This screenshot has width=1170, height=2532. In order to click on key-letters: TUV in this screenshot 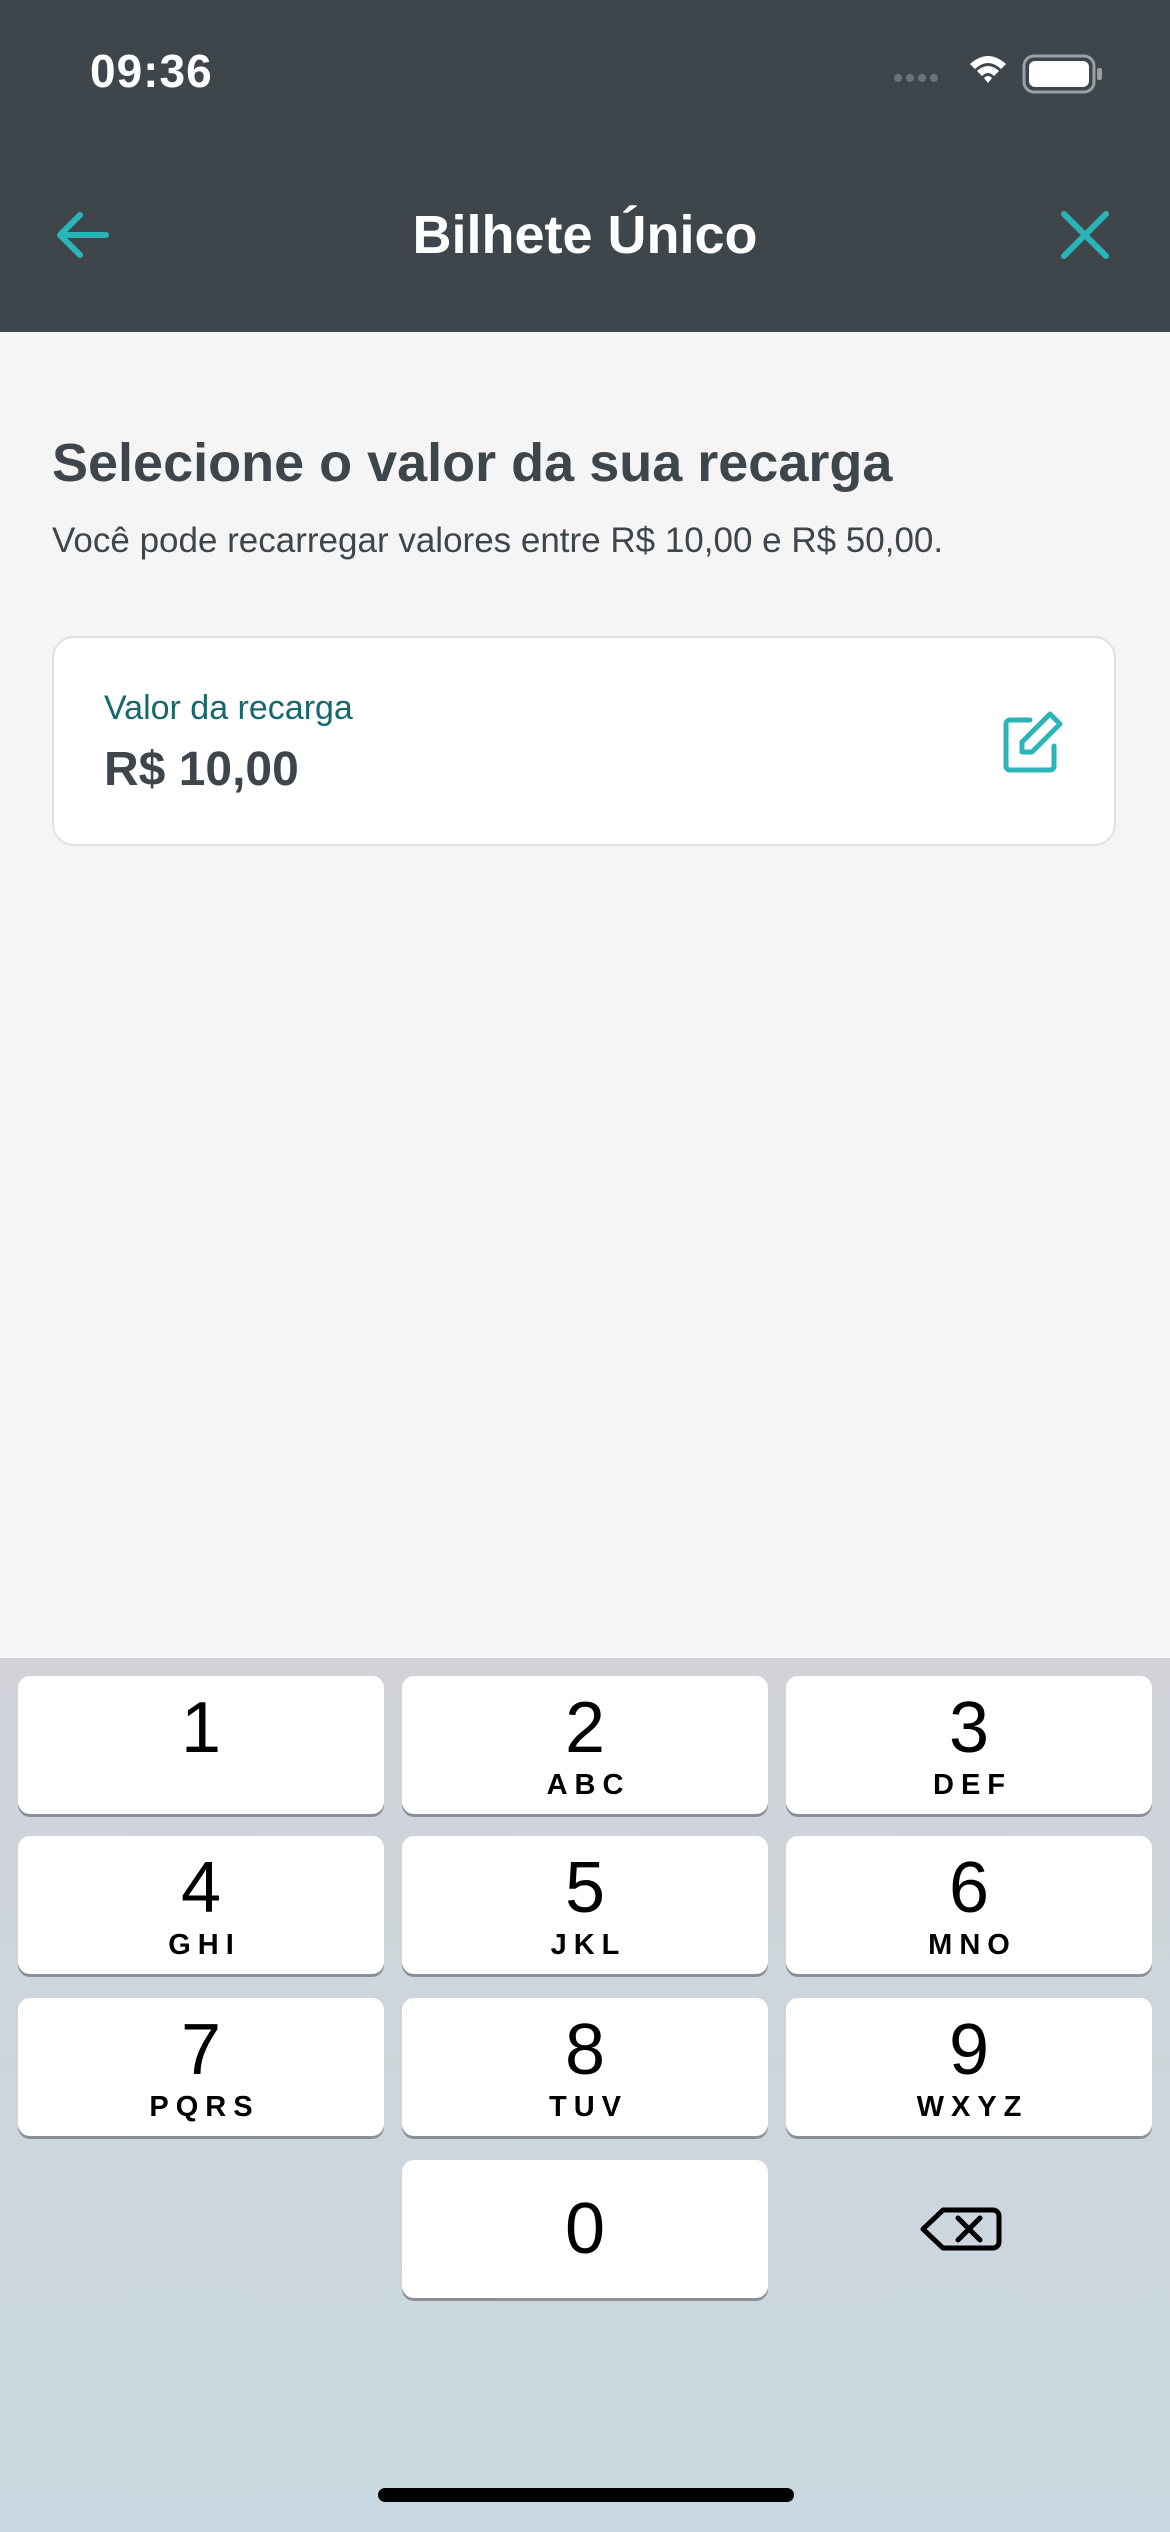, I will do `click(588, 2107)`.